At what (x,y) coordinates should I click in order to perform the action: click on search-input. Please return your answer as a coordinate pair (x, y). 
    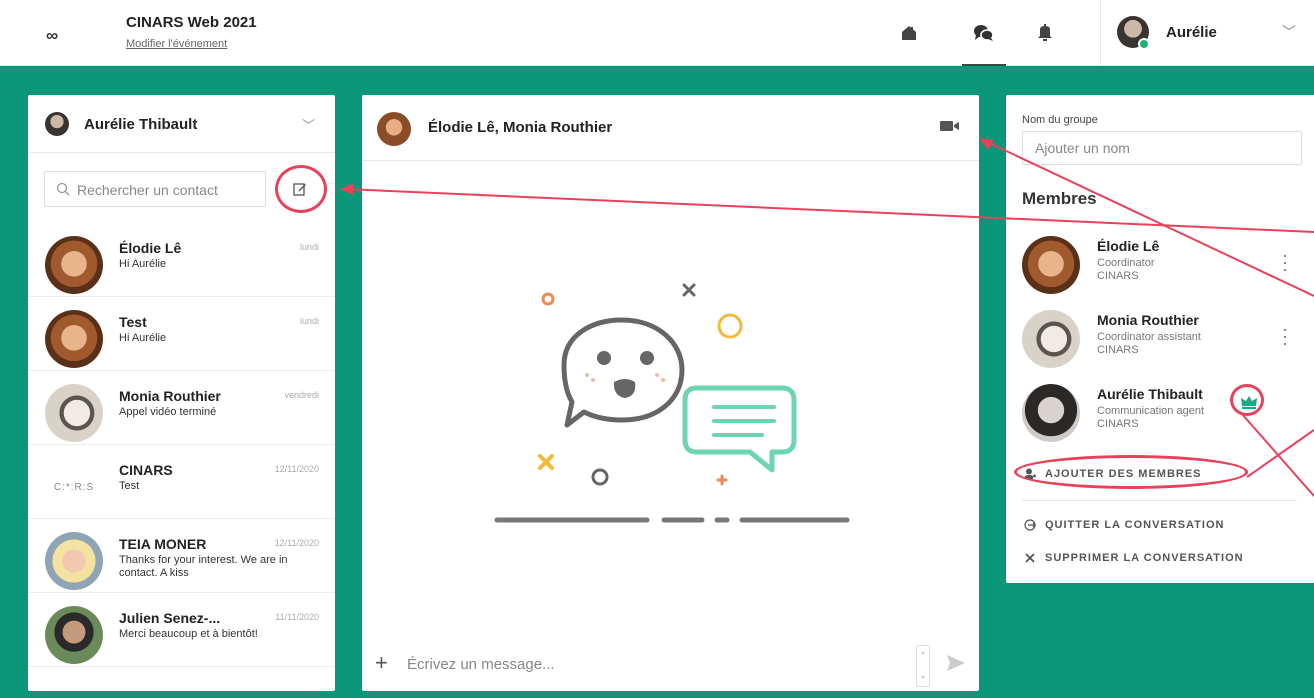
    Looking at the image, I should click on (169, 190).